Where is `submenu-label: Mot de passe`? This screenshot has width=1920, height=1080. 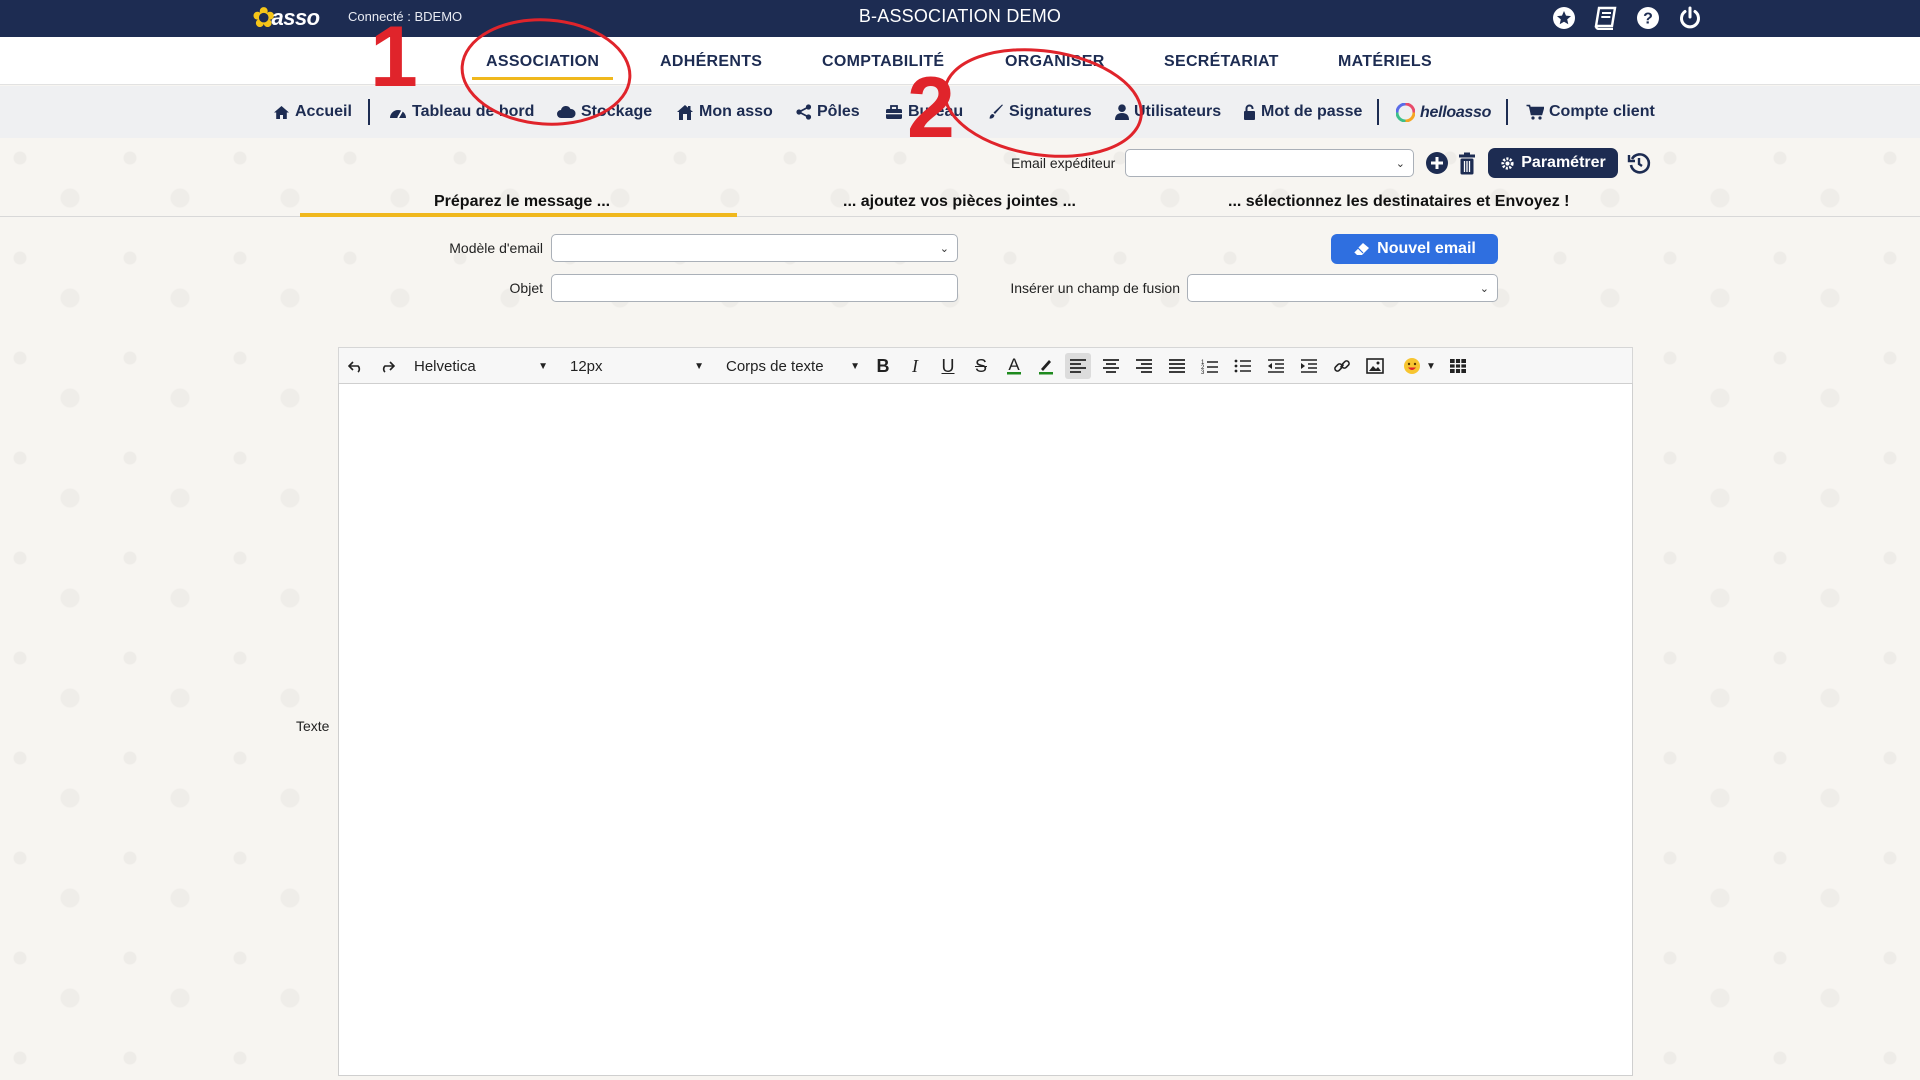
submenu-label: Mot de passe is located at coordinates (1312, 111).